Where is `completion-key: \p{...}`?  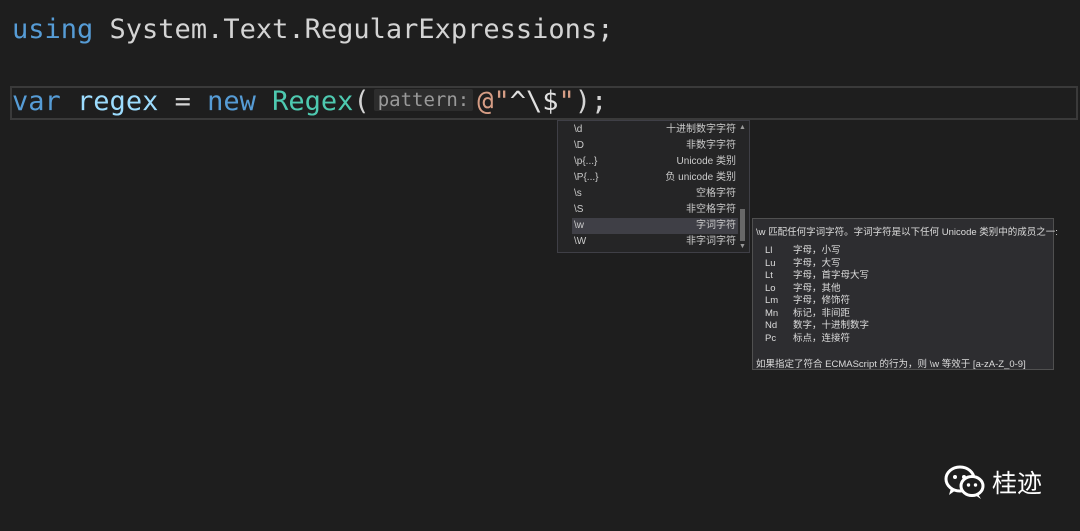 completion-key: \p{...} is located at coordinates (586, 161).